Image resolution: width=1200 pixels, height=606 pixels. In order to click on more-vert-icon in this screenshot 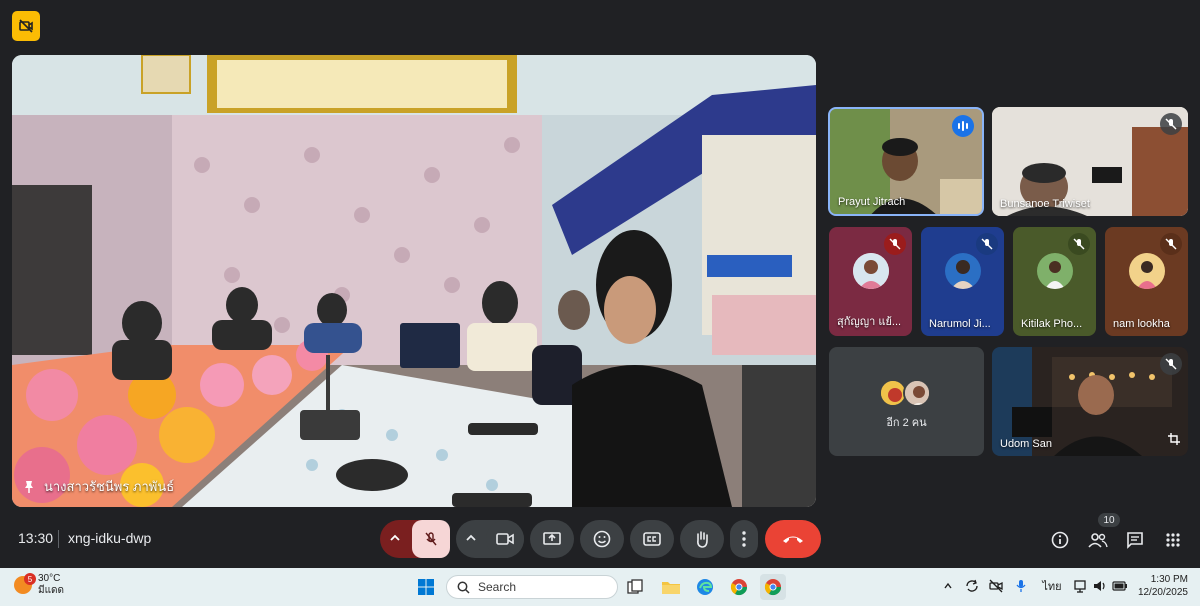, I will do `click(744, 539)`.